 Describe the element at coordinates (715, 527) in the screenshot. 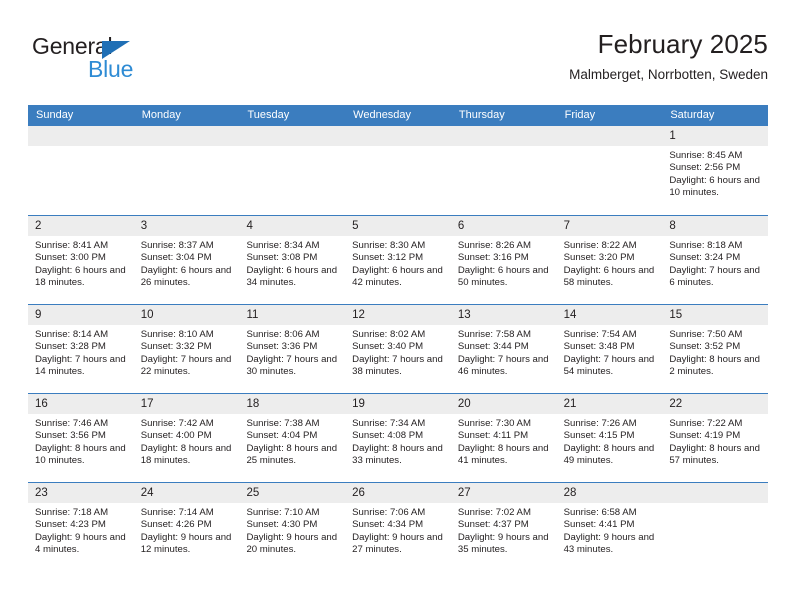

I see `calendar-day-cell-empty` at that location.